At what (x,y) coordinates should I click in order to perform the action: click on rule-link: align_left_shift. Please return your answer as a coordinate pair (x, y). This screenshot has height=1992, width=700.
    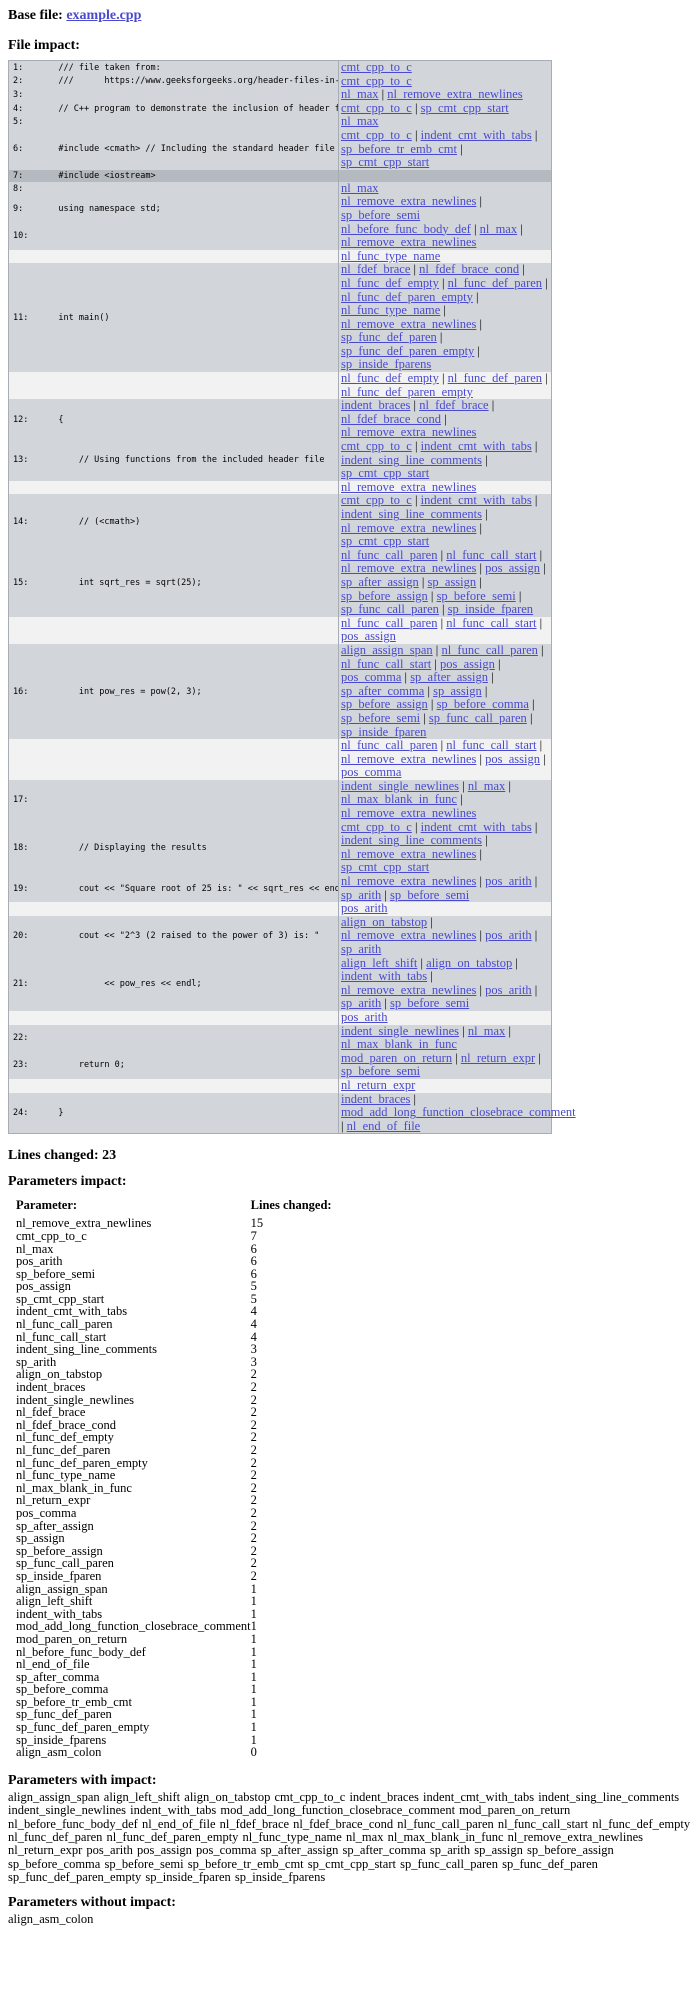
    Looking at the image, I should click on (379, 963).